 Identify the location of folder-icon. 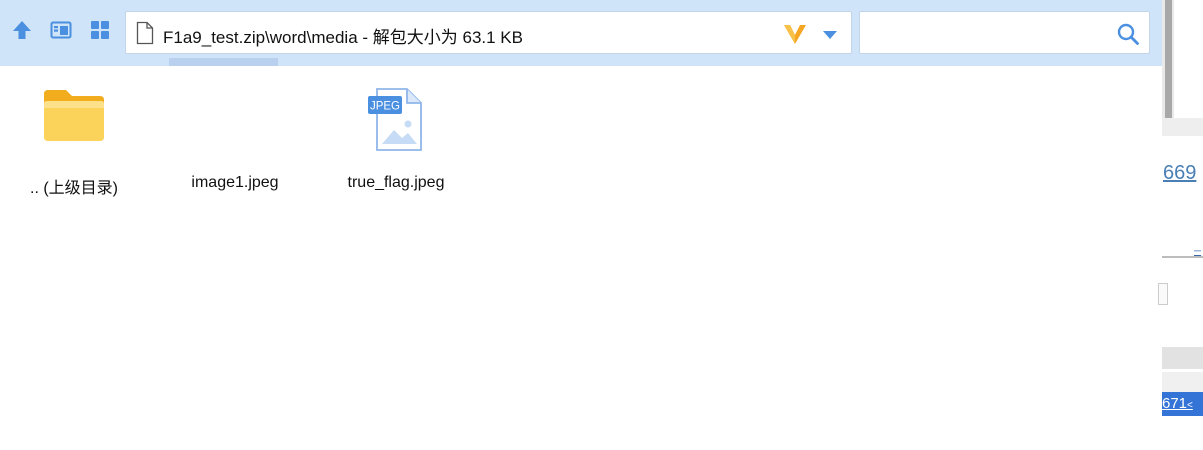
(74, 117).